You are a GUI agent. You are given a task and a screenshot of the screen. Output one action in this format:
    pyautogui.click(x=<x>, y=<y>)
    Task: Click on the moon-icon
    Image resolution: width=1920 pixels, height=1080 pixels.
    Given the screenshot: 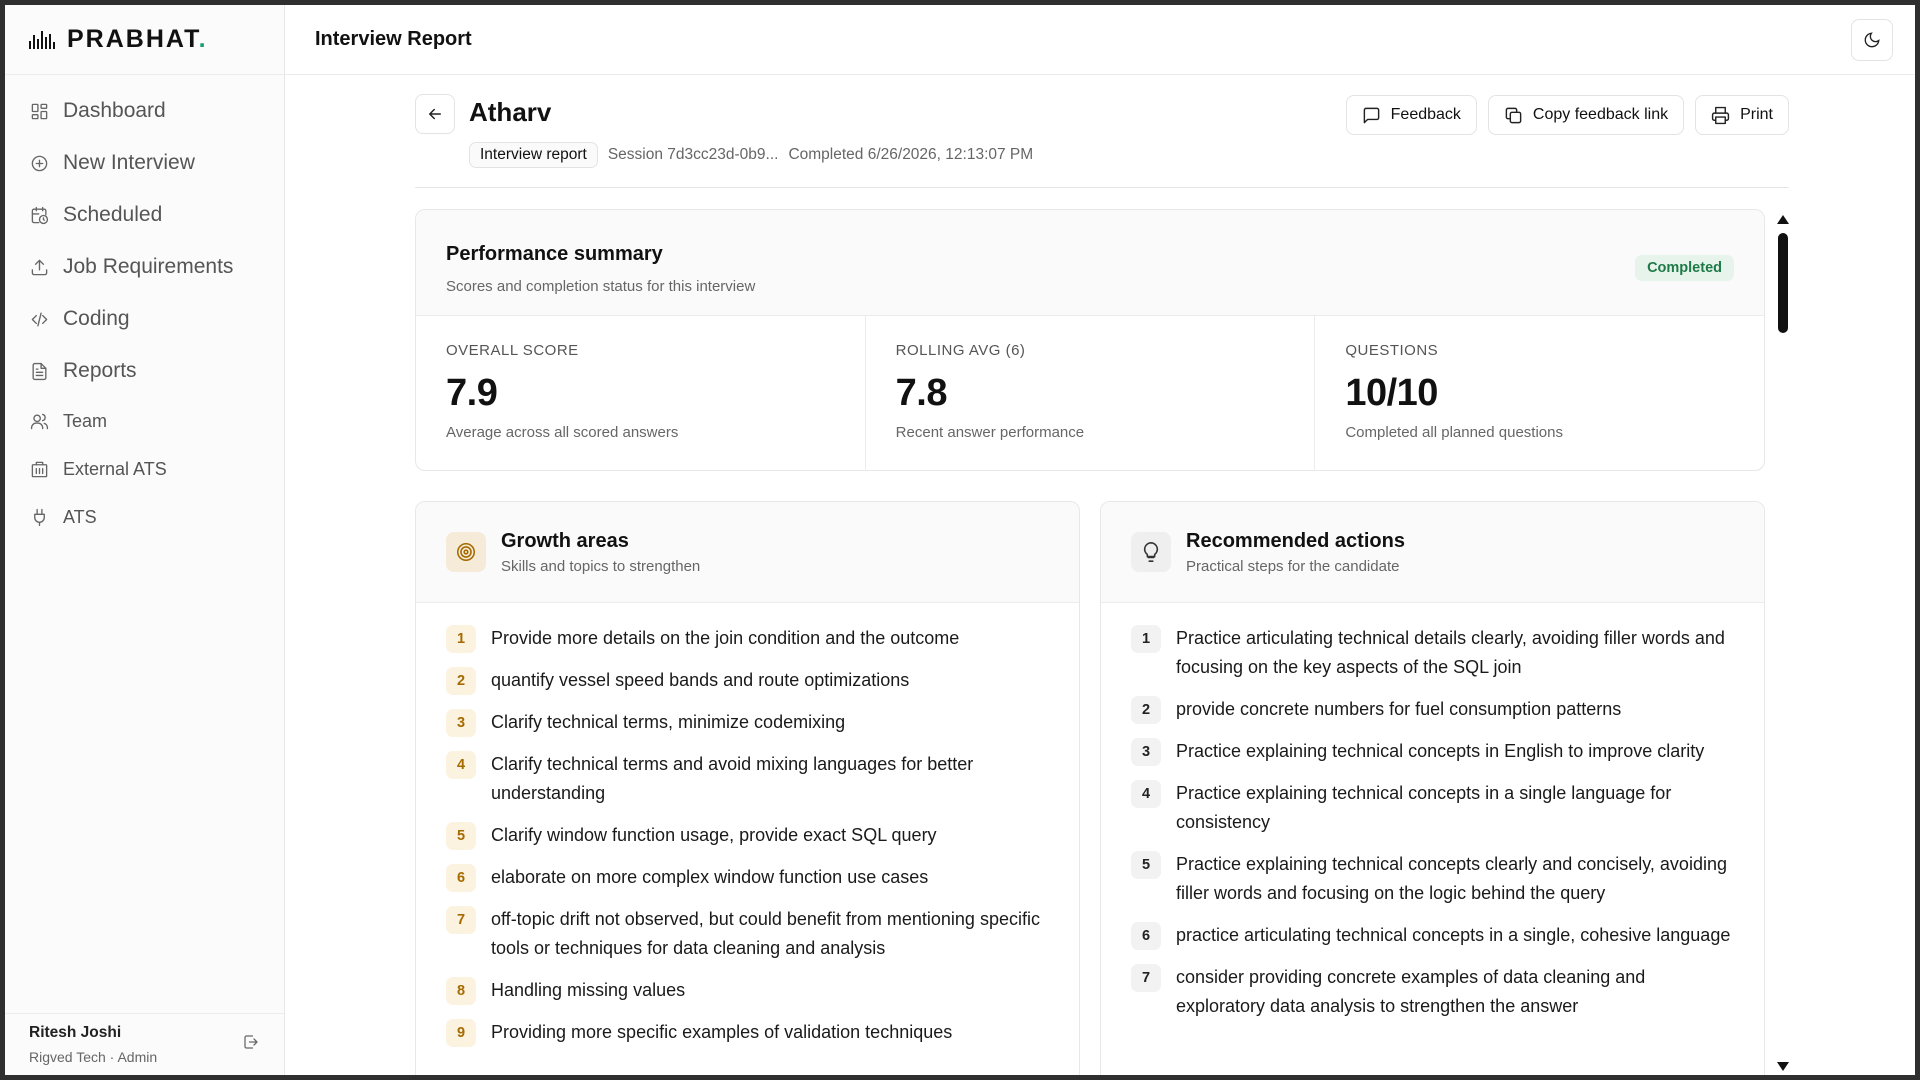 What is the action you would take?
    pyautogui.click(x=1872, y=39)
    